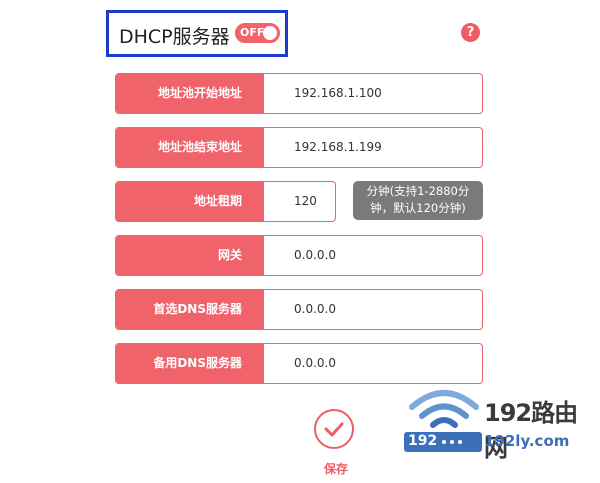 This screenshot has width=600, height=483. Describe the element at coordinates (252, 32) in the screenshot. I see `toggle-label: OFF` at that location.